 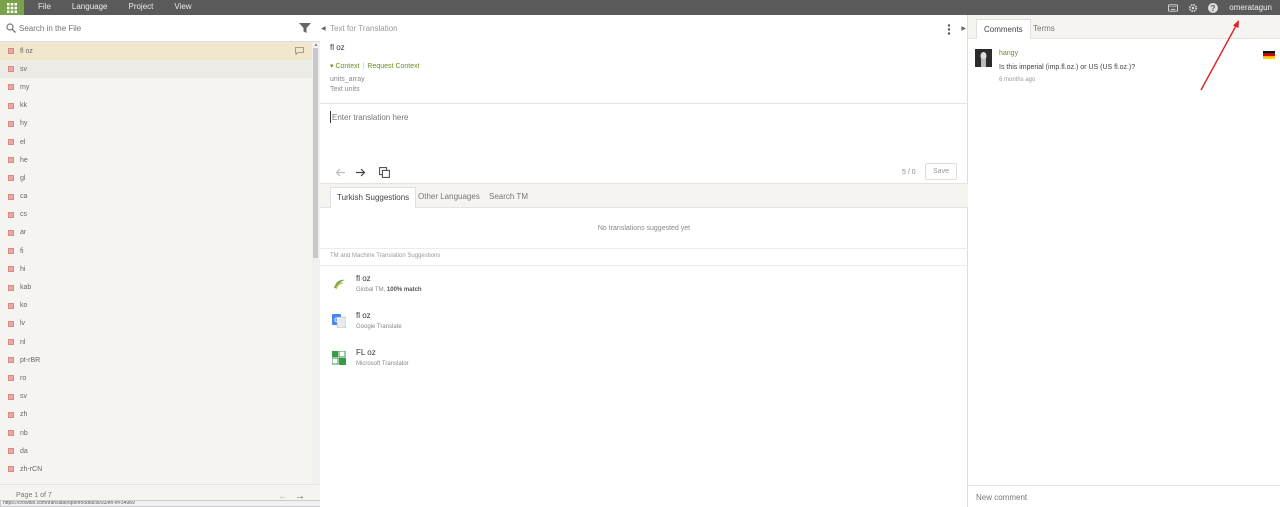 I want to click on copy-source-icon, so click(x=384, y=172).